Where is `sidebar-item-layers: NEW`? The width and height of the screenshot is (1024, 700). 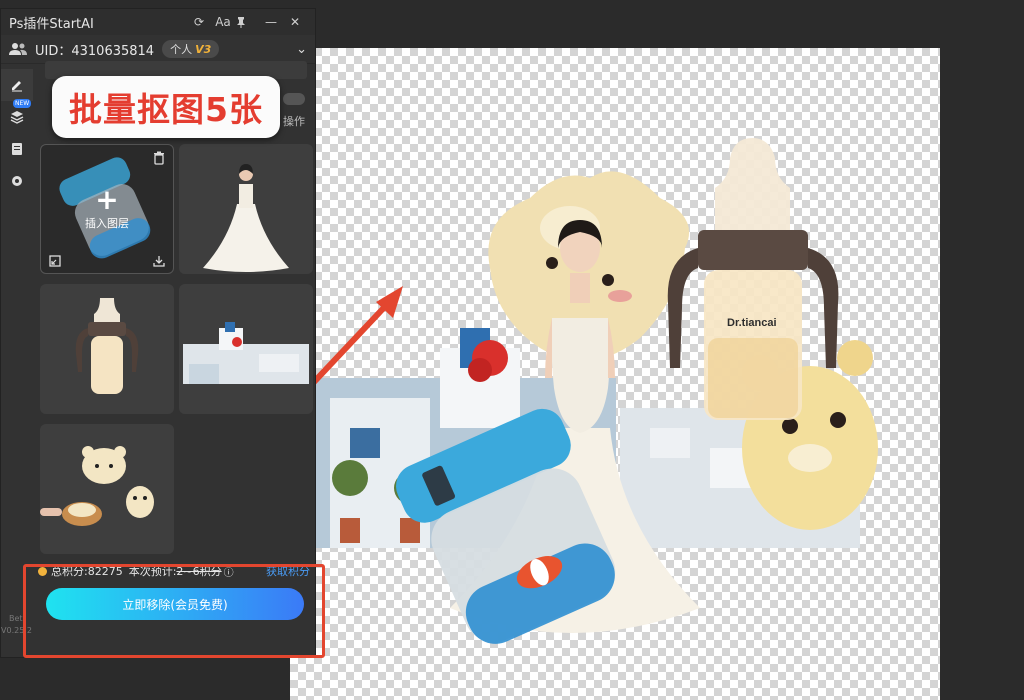
sidebar-item-layers: NEW is located at coordinates (17, 116).